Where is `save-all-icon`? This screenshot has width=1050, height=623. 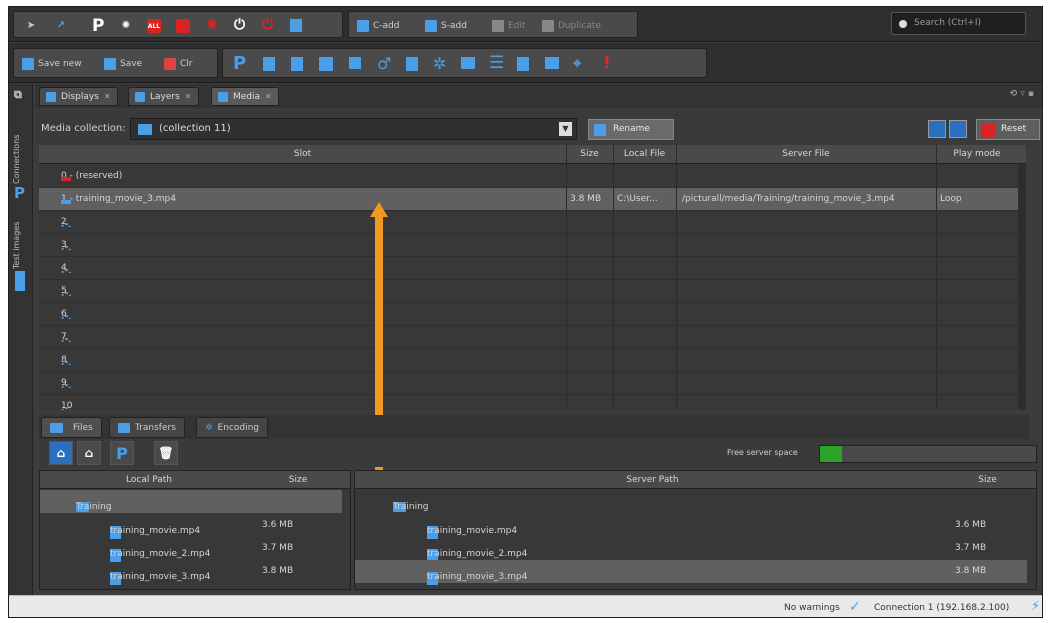
save-all-icon is located at coordinates (296, 25).